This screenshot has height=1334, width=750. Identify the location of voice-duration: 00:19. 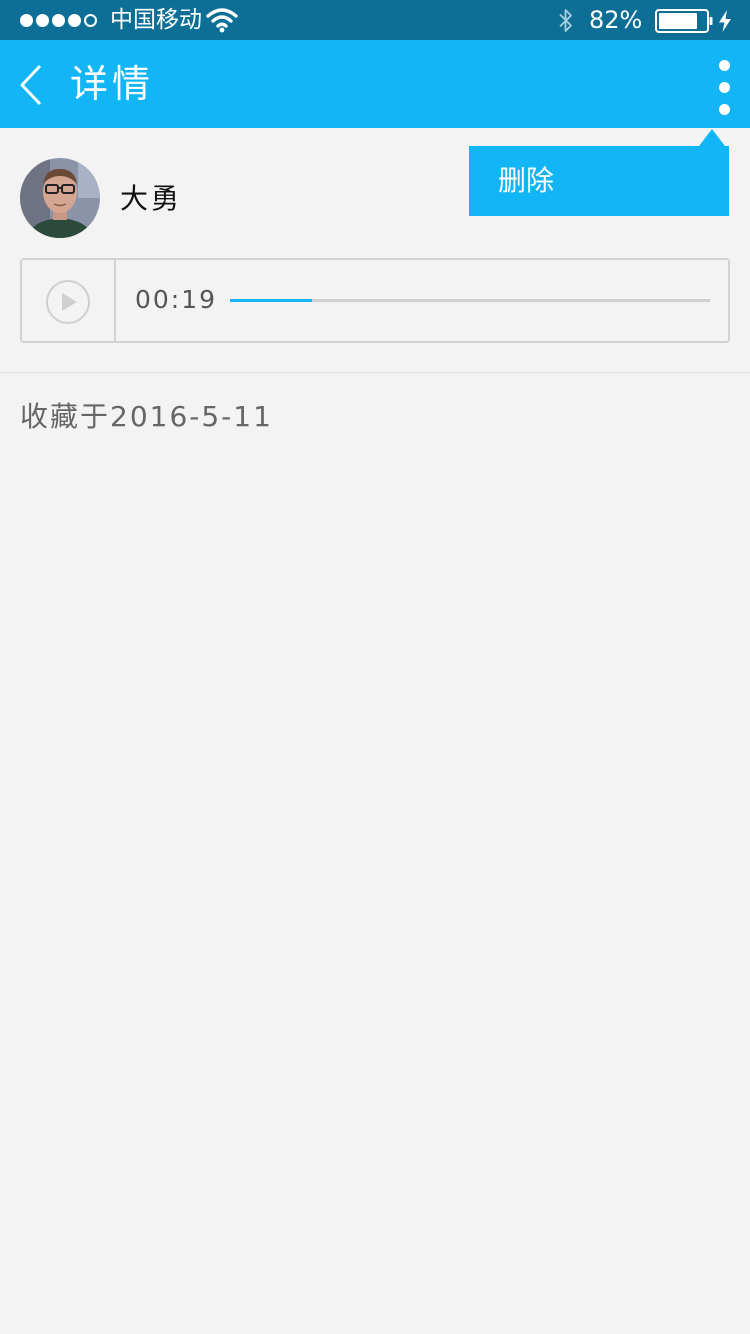
(176, 299).